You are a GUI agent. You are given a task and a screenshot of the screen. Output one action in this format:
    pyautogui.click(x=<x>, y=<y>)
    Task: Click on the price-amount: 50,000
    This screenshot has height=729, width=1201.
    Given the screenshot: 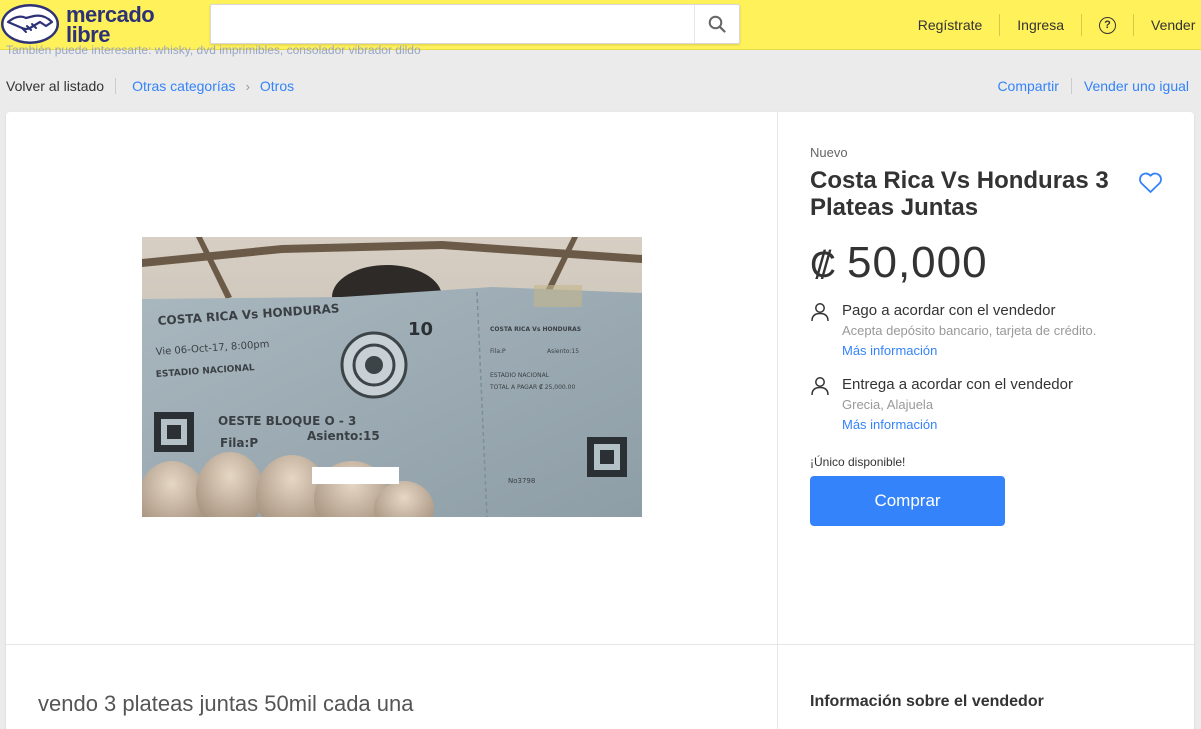 What is the action you would take?
    pyautogui.click(x=917, y=262)
    